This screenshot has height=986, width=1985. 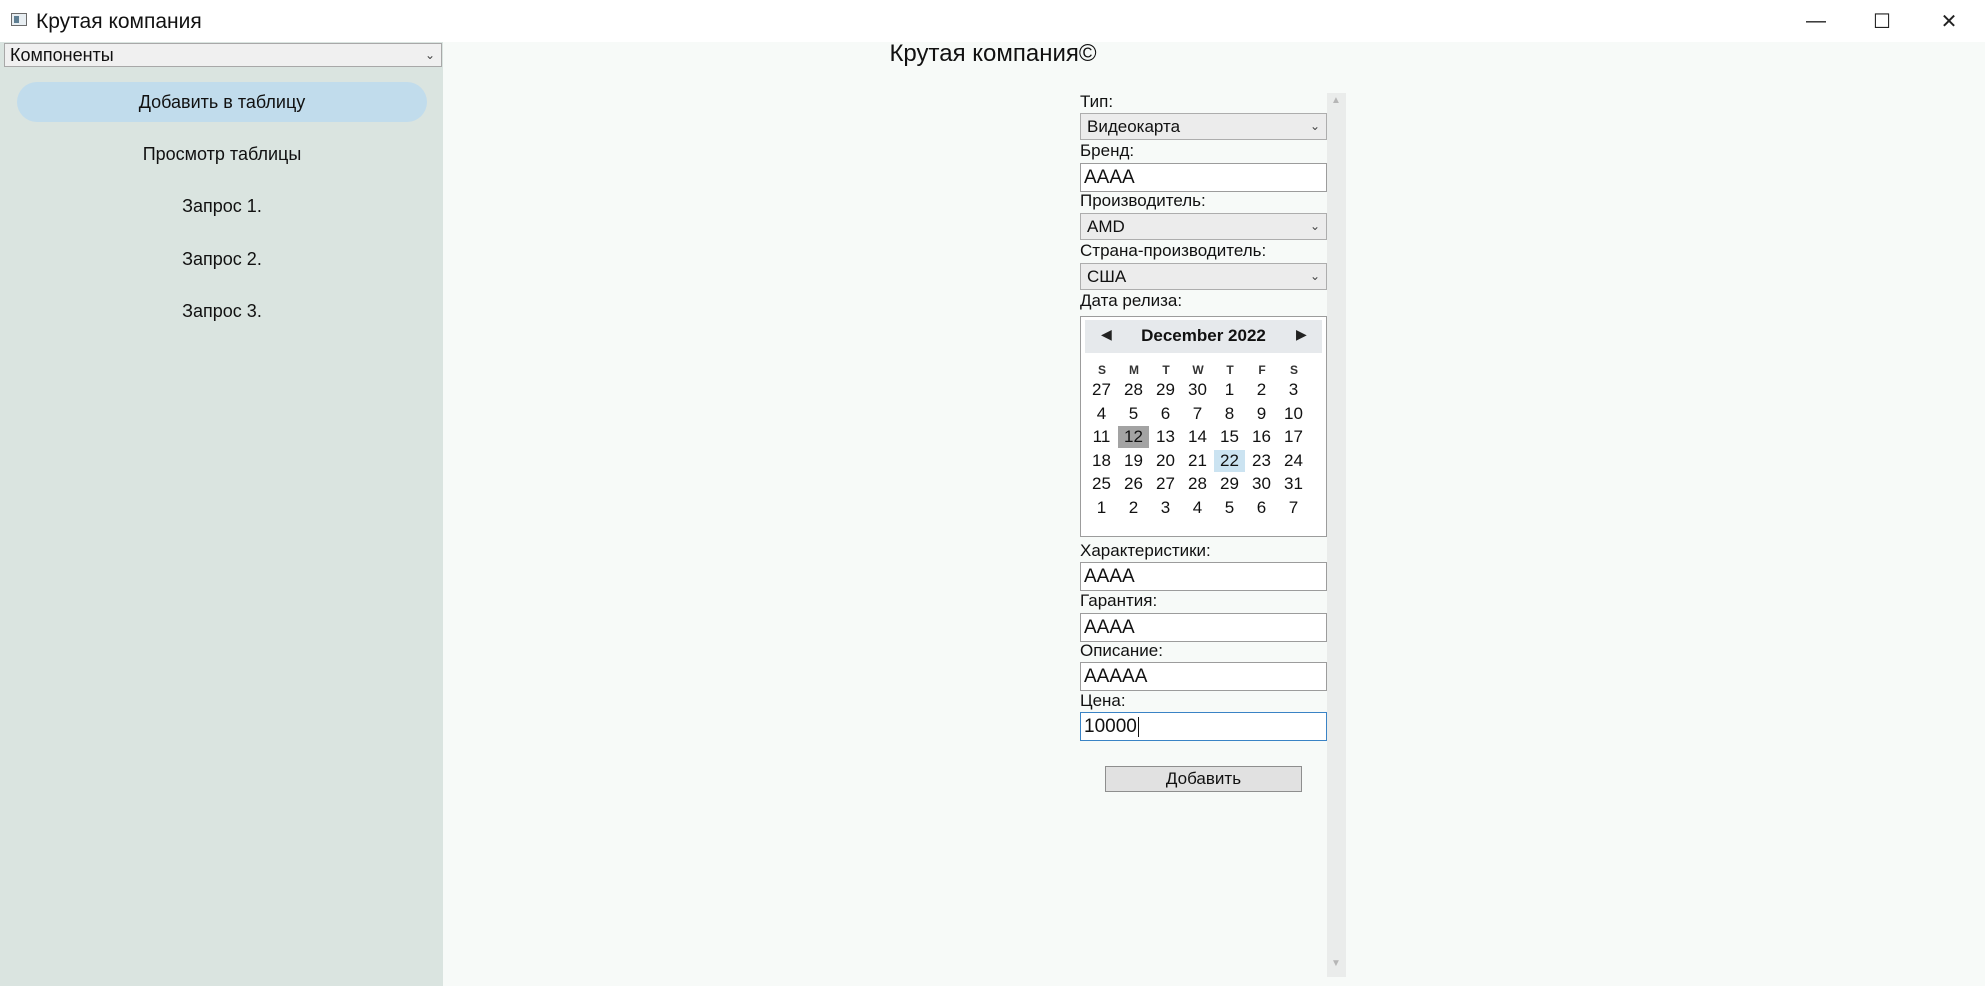 What do you see at coordinates (1198, 370) in the screenshot?
I see `weekday-header: W` at bounding box center [1198, 370].